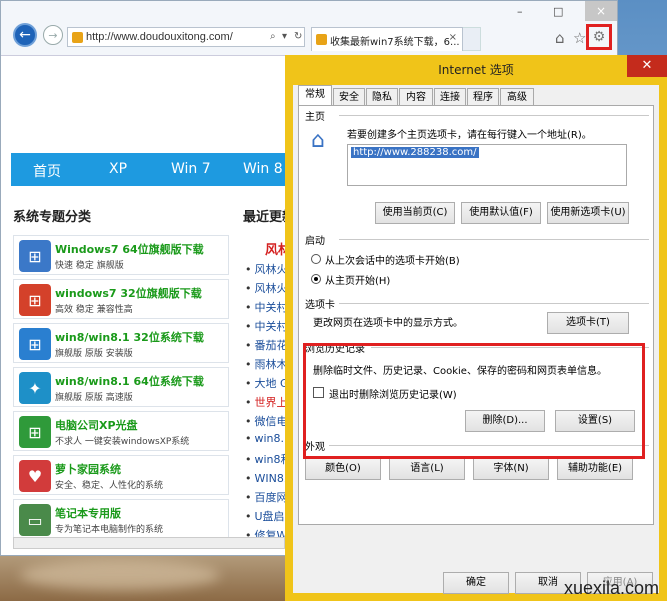 The width and height of the screenshot is (667, 601). What do you see at coordinates (77, 37) in the screenshot?
I see `site-favicon-icon` at bounding box center [77, 37].